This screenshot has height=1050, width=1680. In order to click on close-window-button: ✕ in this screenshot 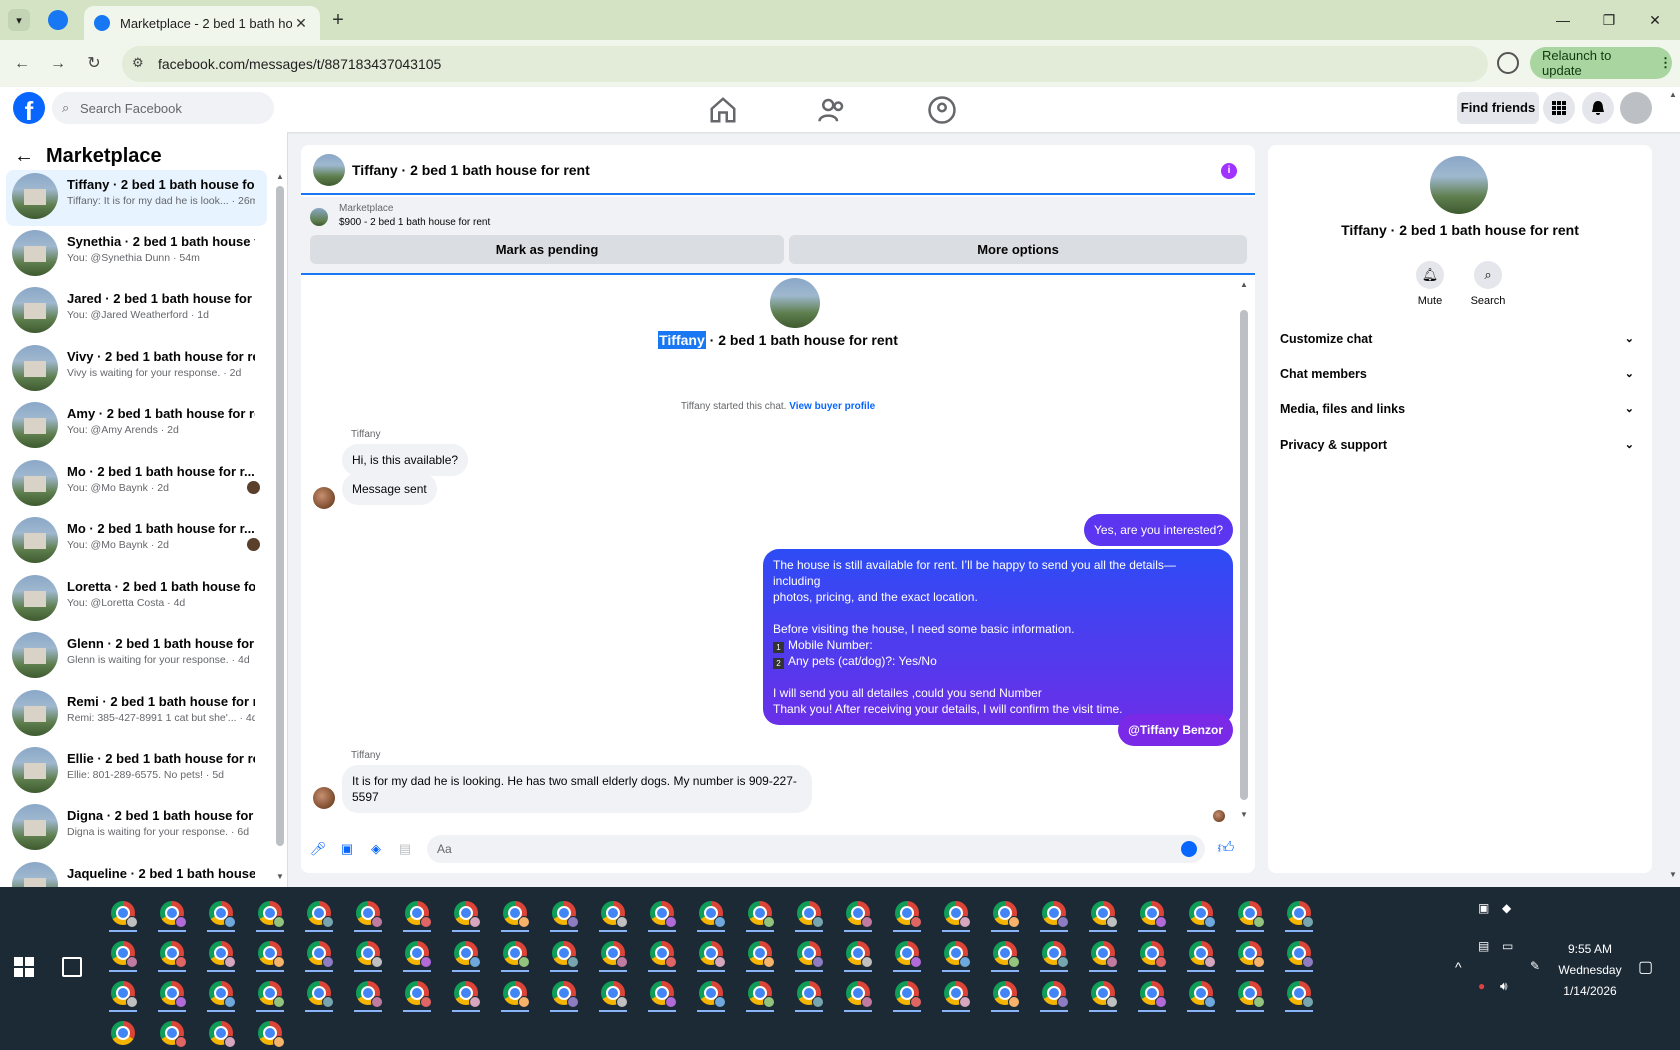, I will do `click(1655, 20)`.